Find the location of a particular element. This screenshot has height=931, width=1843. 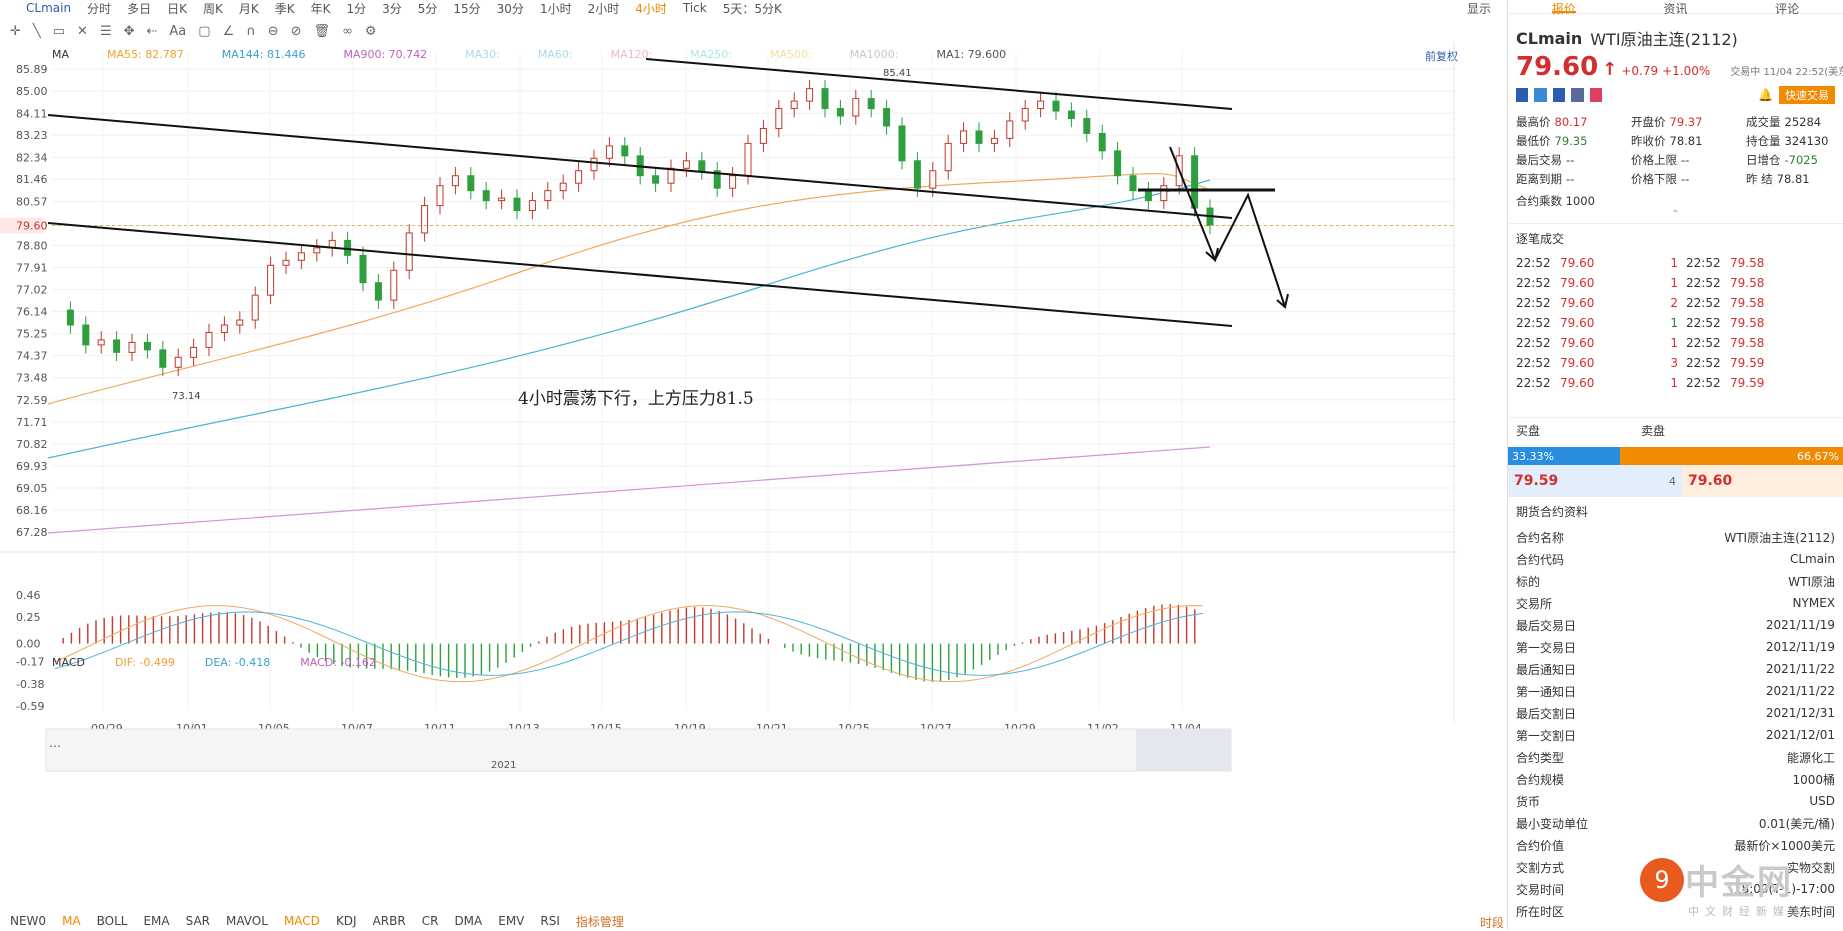

indicator-4: SAR is located at coordinates (198, 921).